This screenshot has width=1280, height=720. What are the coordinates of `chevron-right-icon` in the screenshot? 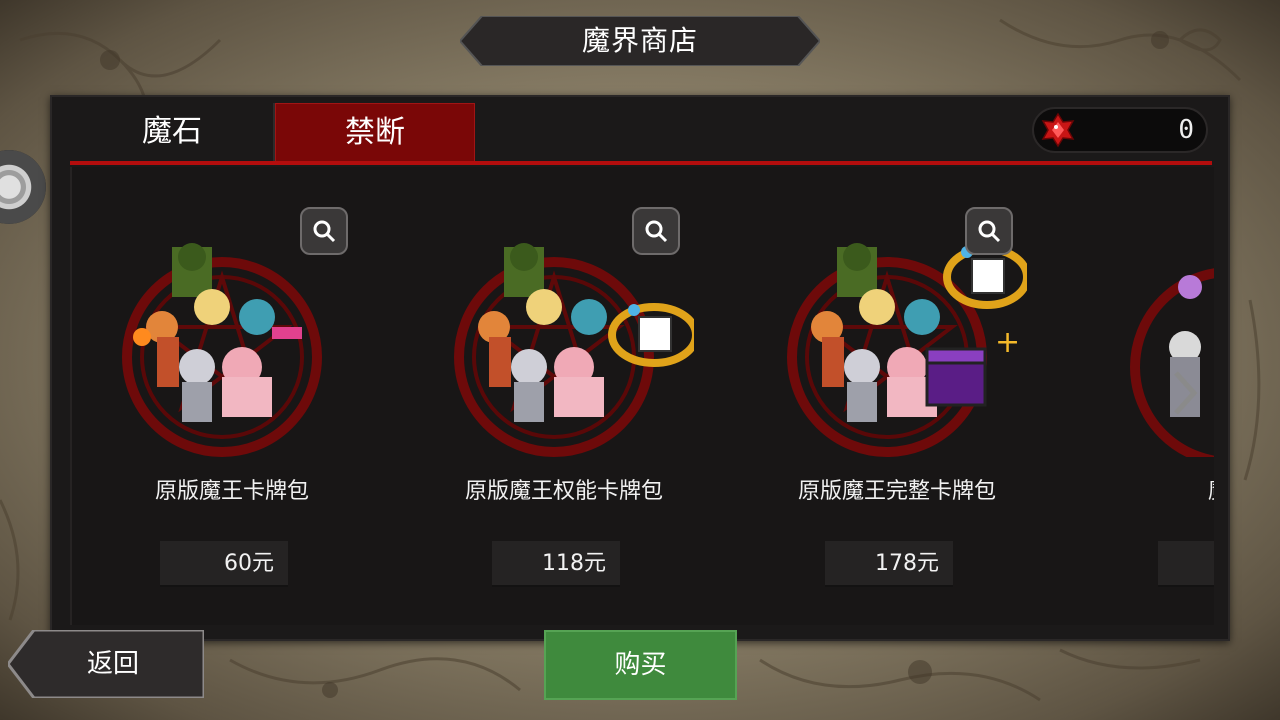 It's located at (1185, 393).